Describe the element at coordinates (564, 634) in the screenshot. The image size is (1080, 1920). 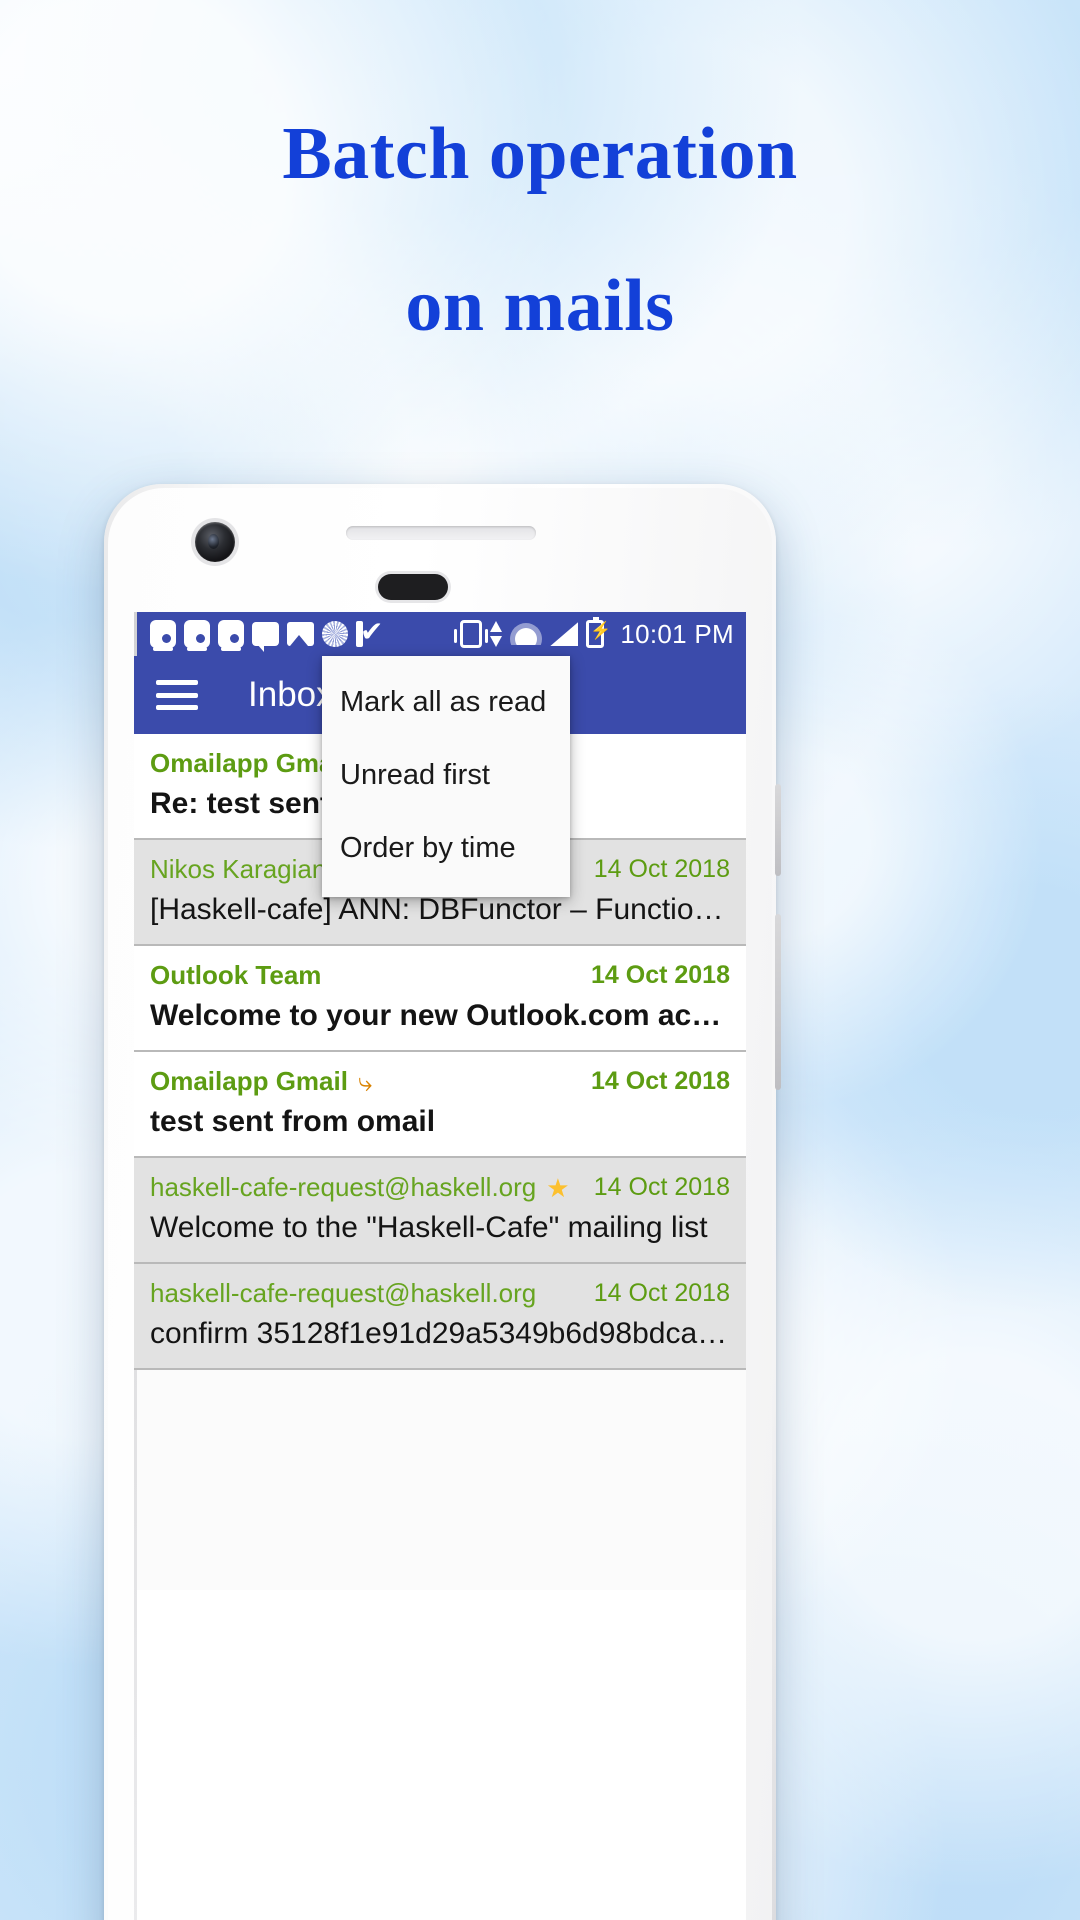
I see `signal-icon` at that location.